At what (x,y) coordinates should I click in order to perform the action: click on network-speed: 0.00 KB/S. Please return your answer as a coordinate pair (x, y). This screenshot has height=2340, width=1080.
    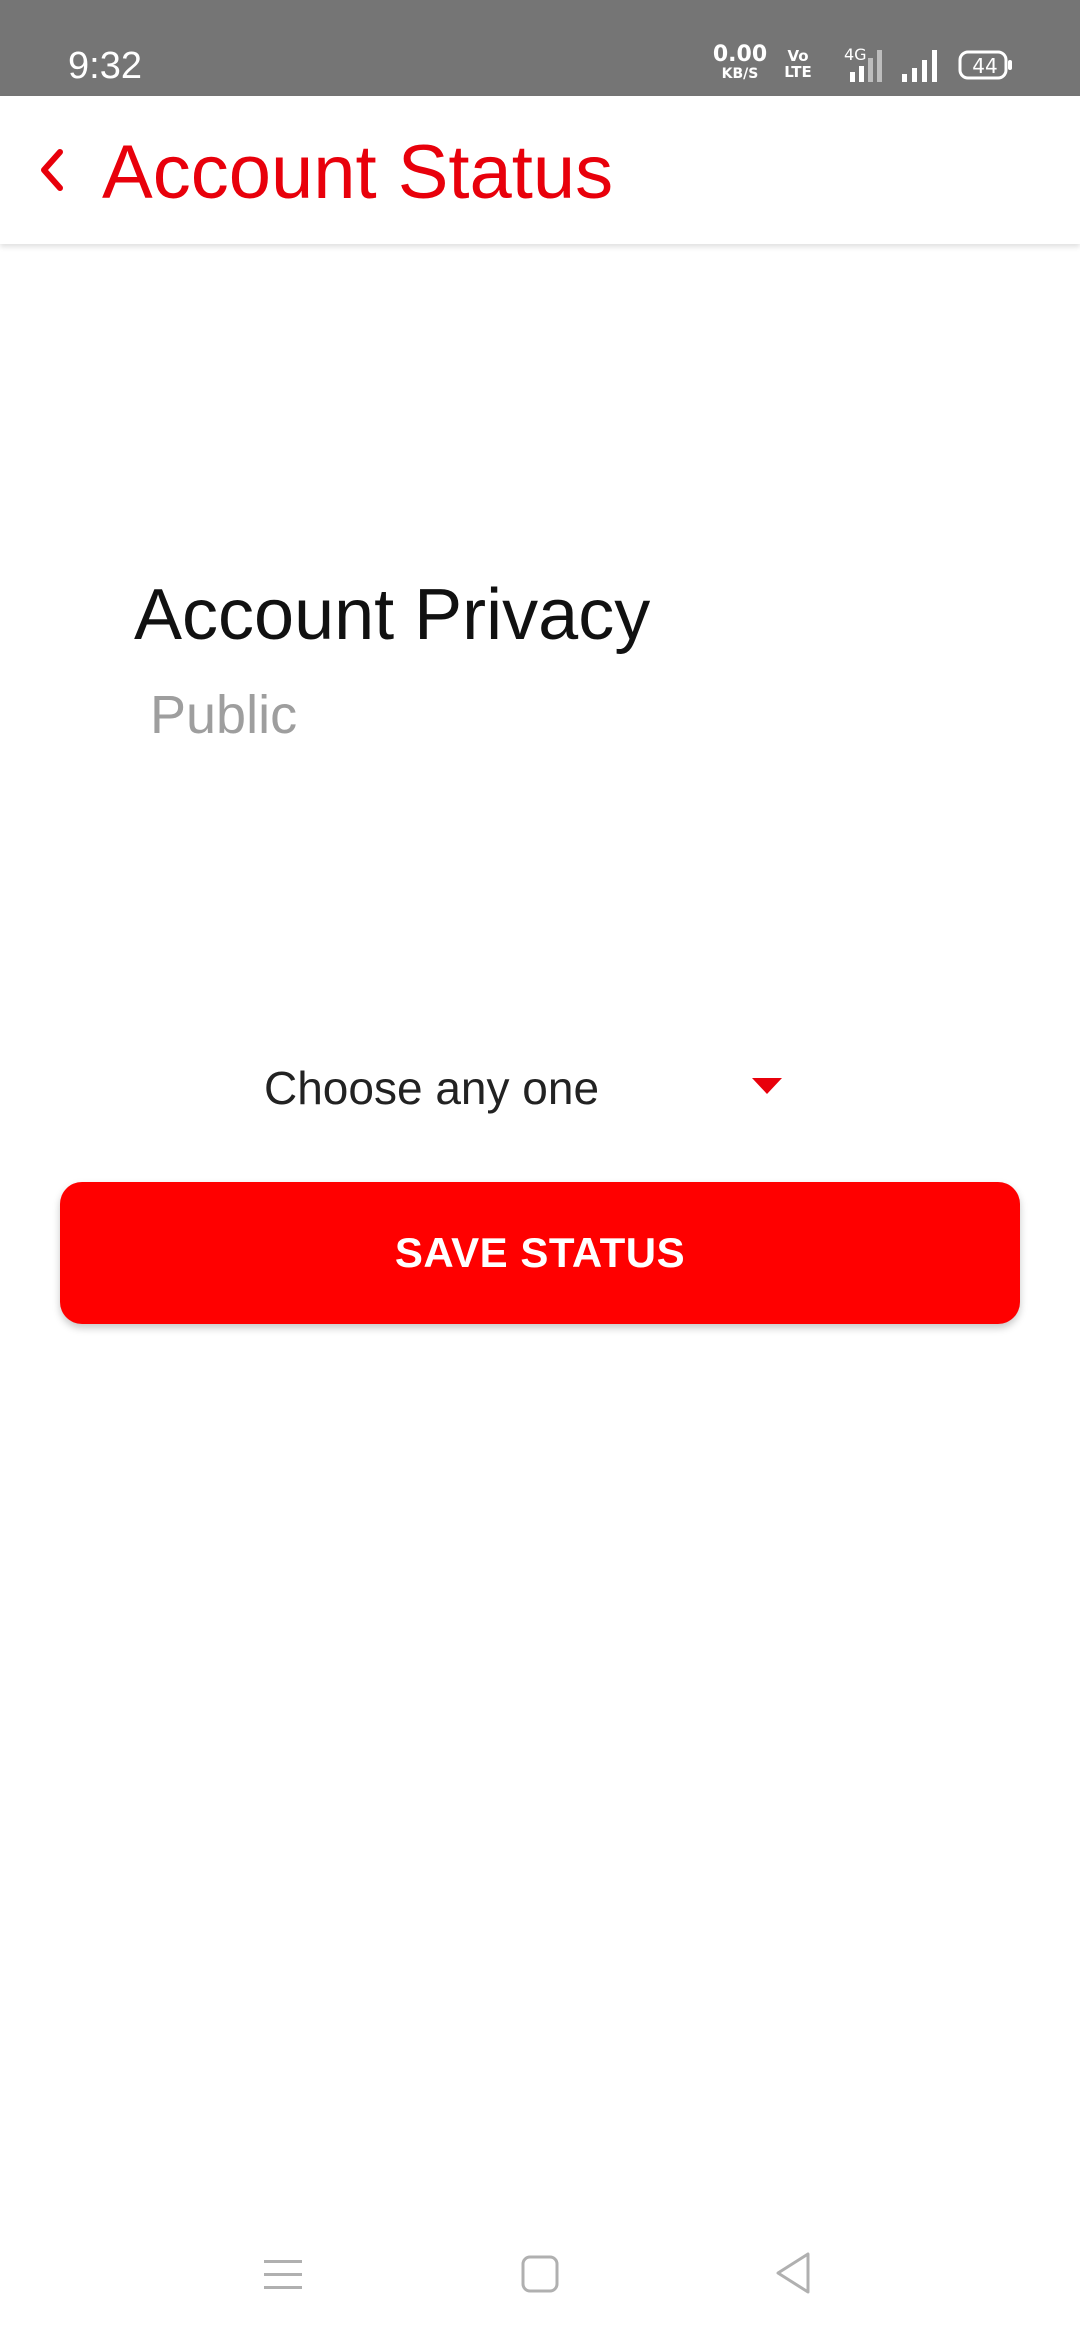
    Looking at the image, I should click on (740, 62).